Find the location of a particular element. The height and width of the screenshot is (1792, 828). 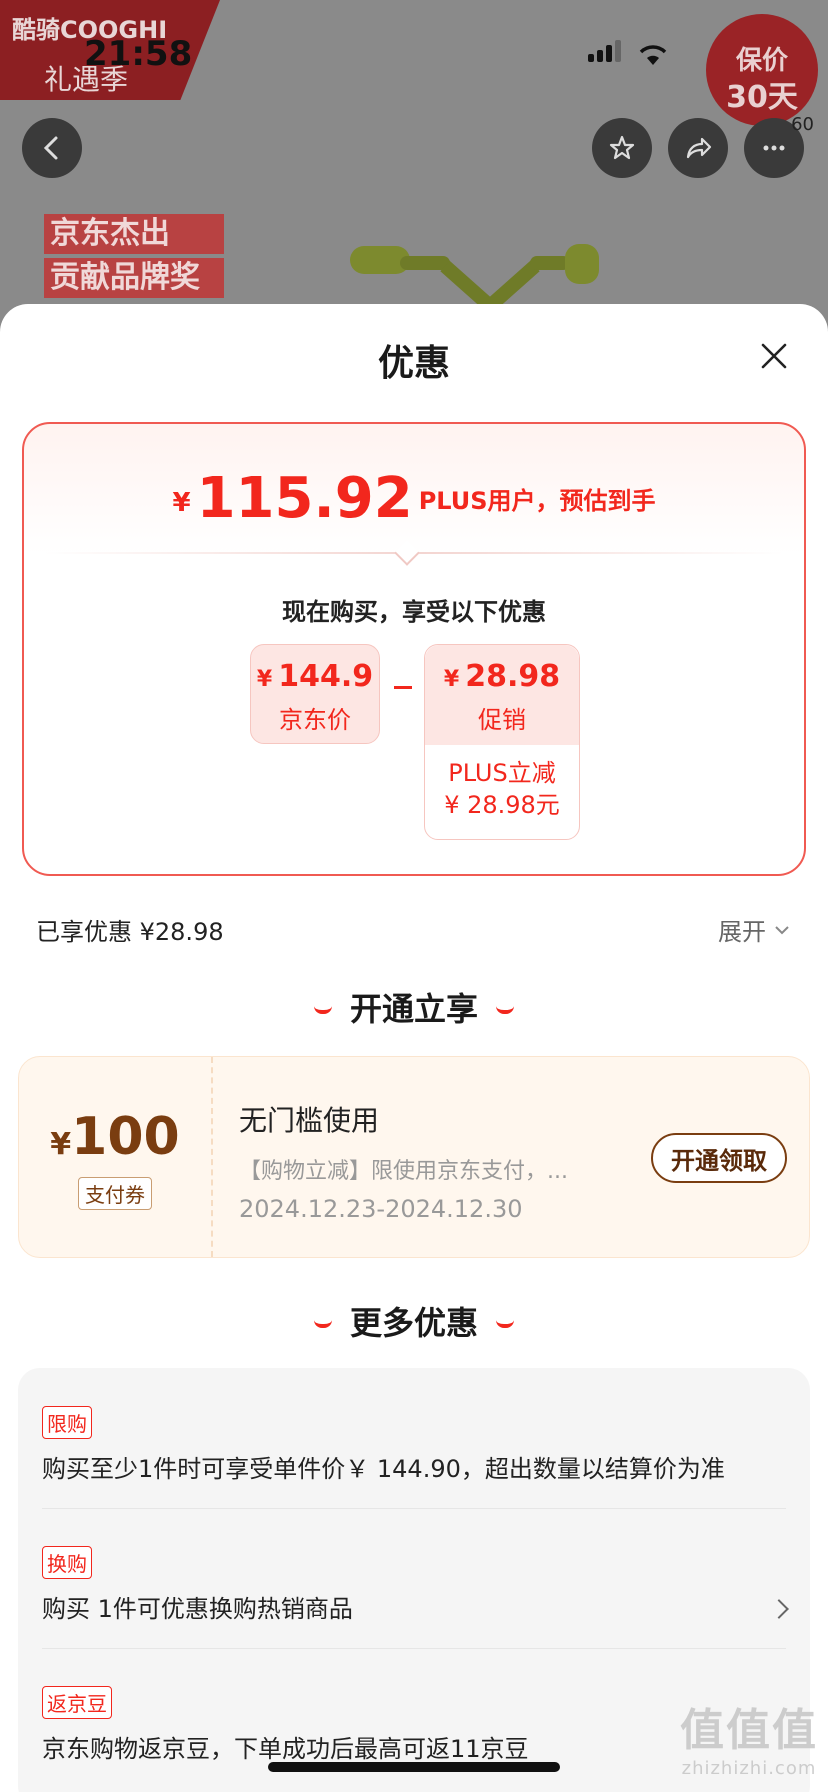

offer-tag: 换购 is located at coordinates (67, 1562).